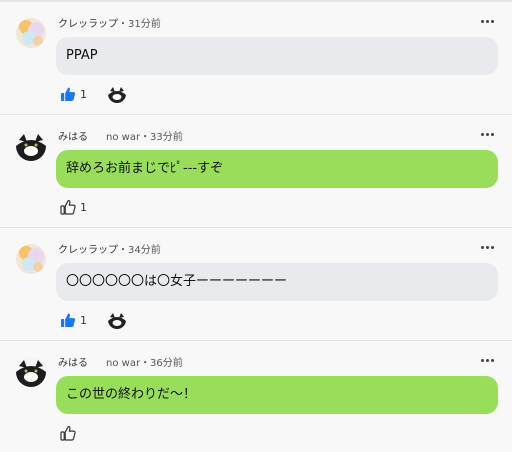 This screenshot has width=512, height=452. I want to click on comment-meta: みはる no war・36分前, so click(120, 361).